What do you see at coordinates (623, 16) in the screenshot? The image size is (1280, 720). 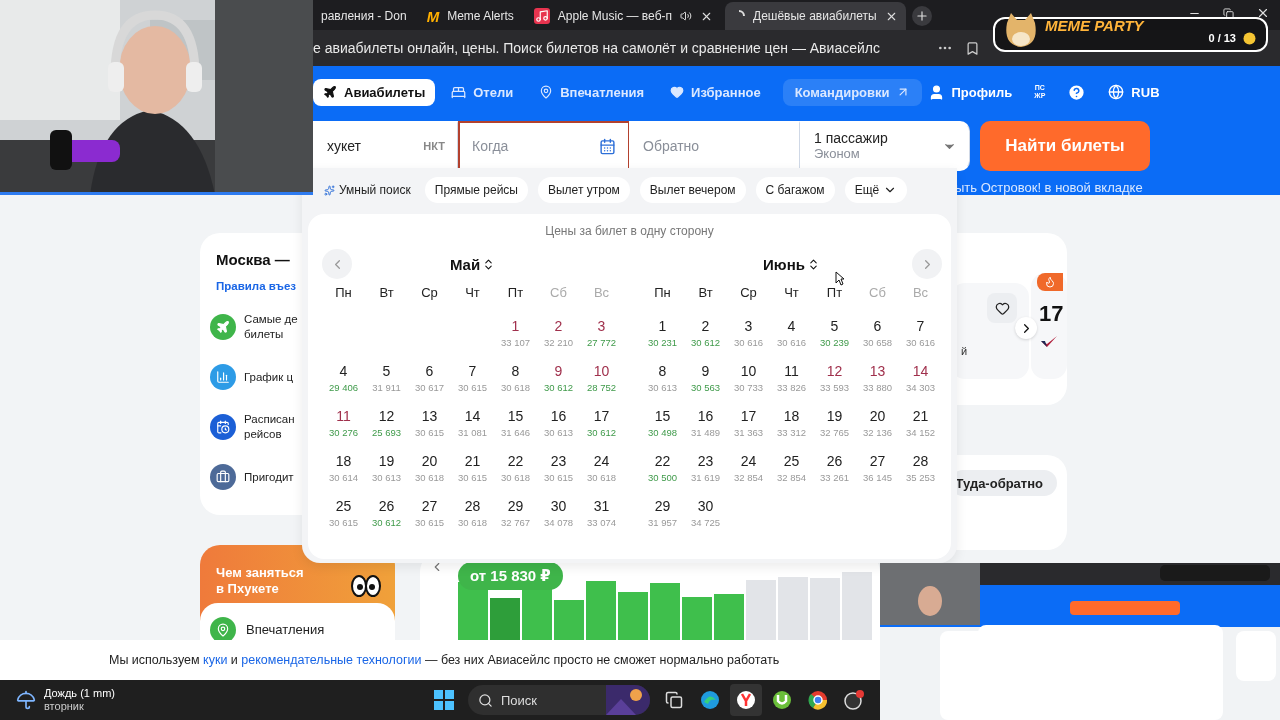 I see `browser-tab: Apple Music — веб-п` at bounding box center [623, 16].